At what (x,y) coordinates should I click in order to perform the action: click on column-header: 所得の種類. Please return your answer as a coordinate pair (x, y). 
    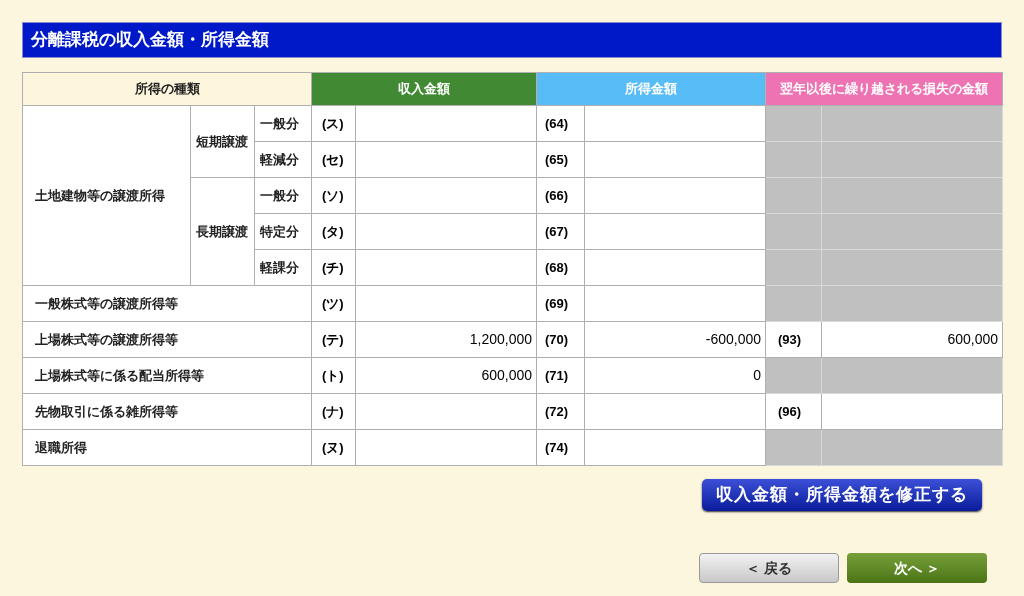
    Looking at the image, I should click on (167, 89).